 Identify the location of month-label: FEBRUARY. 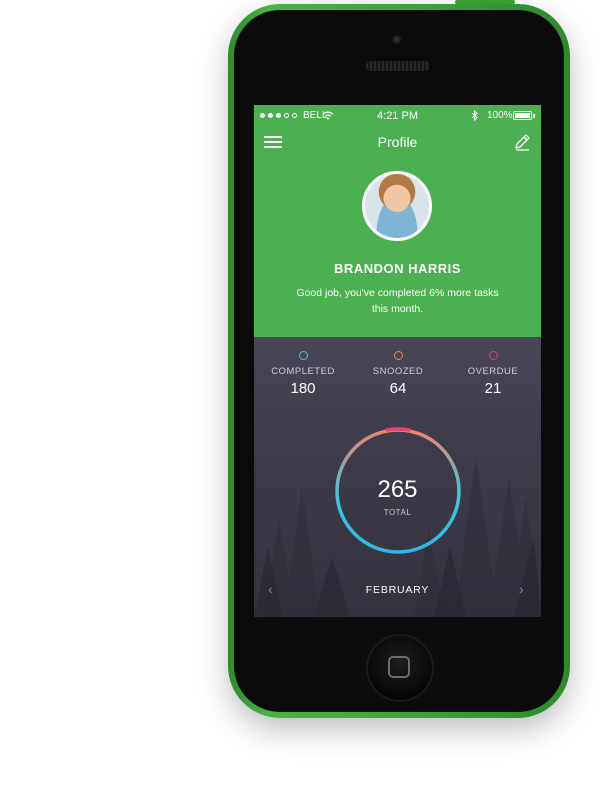
(397, 590).